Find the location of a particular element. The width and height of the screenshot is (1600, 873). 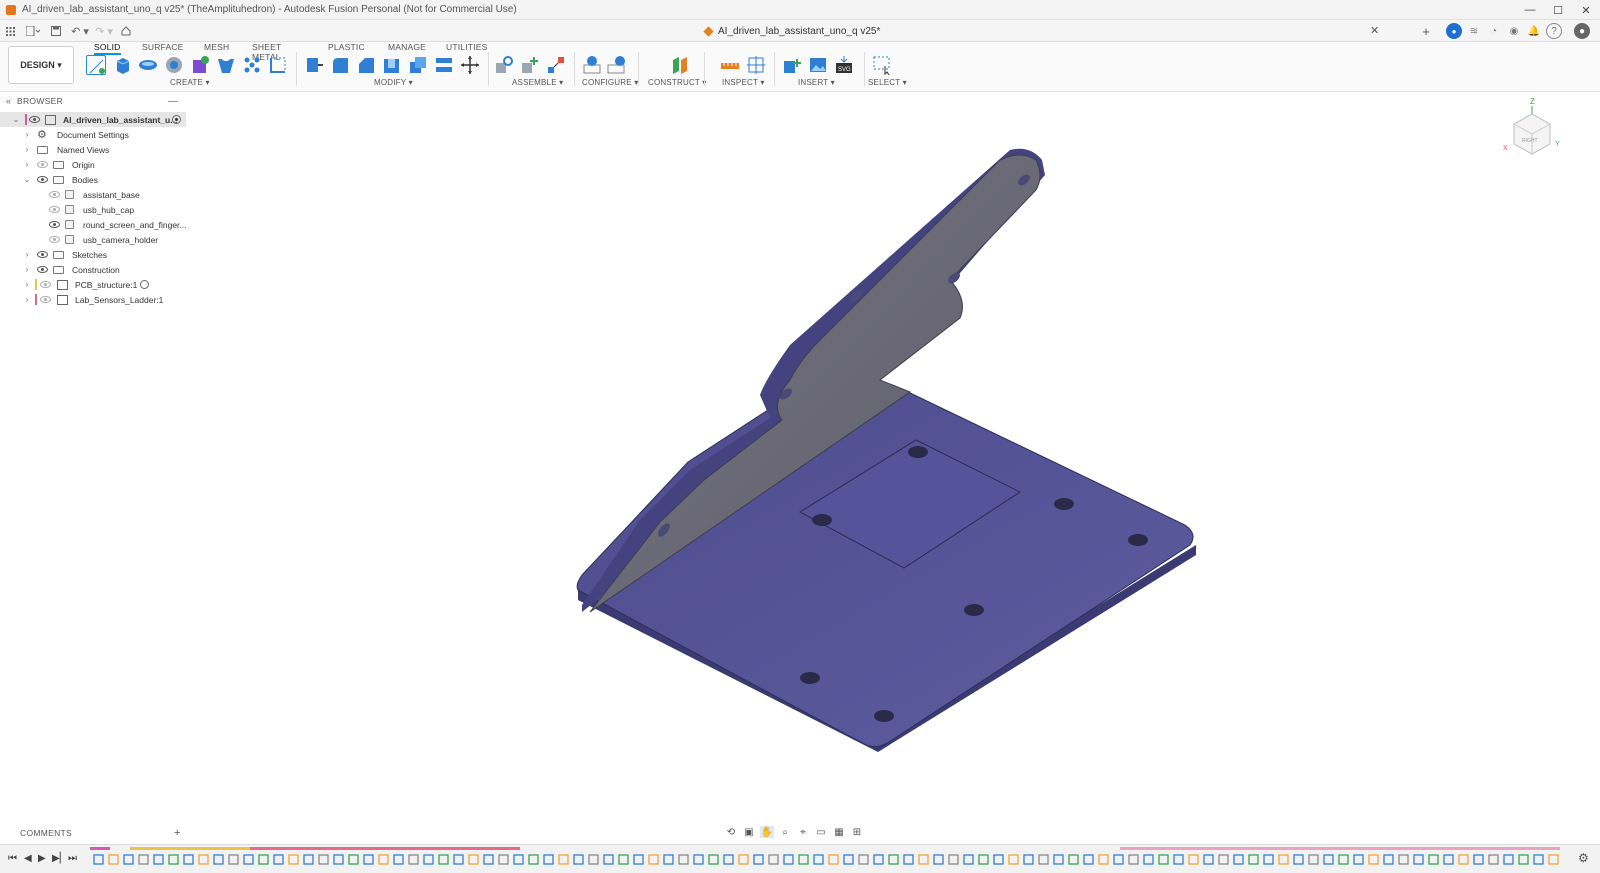

notifications-icon: 🔔 is located at coordinates (1534, 31).